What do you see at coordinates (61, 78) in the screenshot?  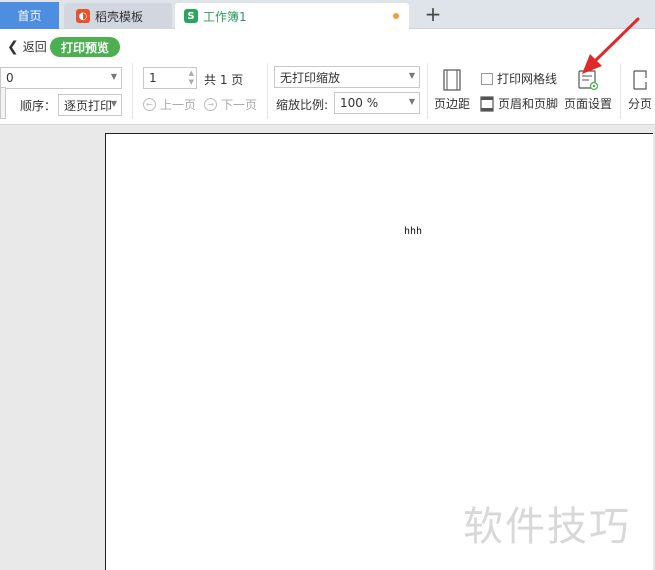 I see `printer-select: 0 ▼` at bounding box center [61, 78].